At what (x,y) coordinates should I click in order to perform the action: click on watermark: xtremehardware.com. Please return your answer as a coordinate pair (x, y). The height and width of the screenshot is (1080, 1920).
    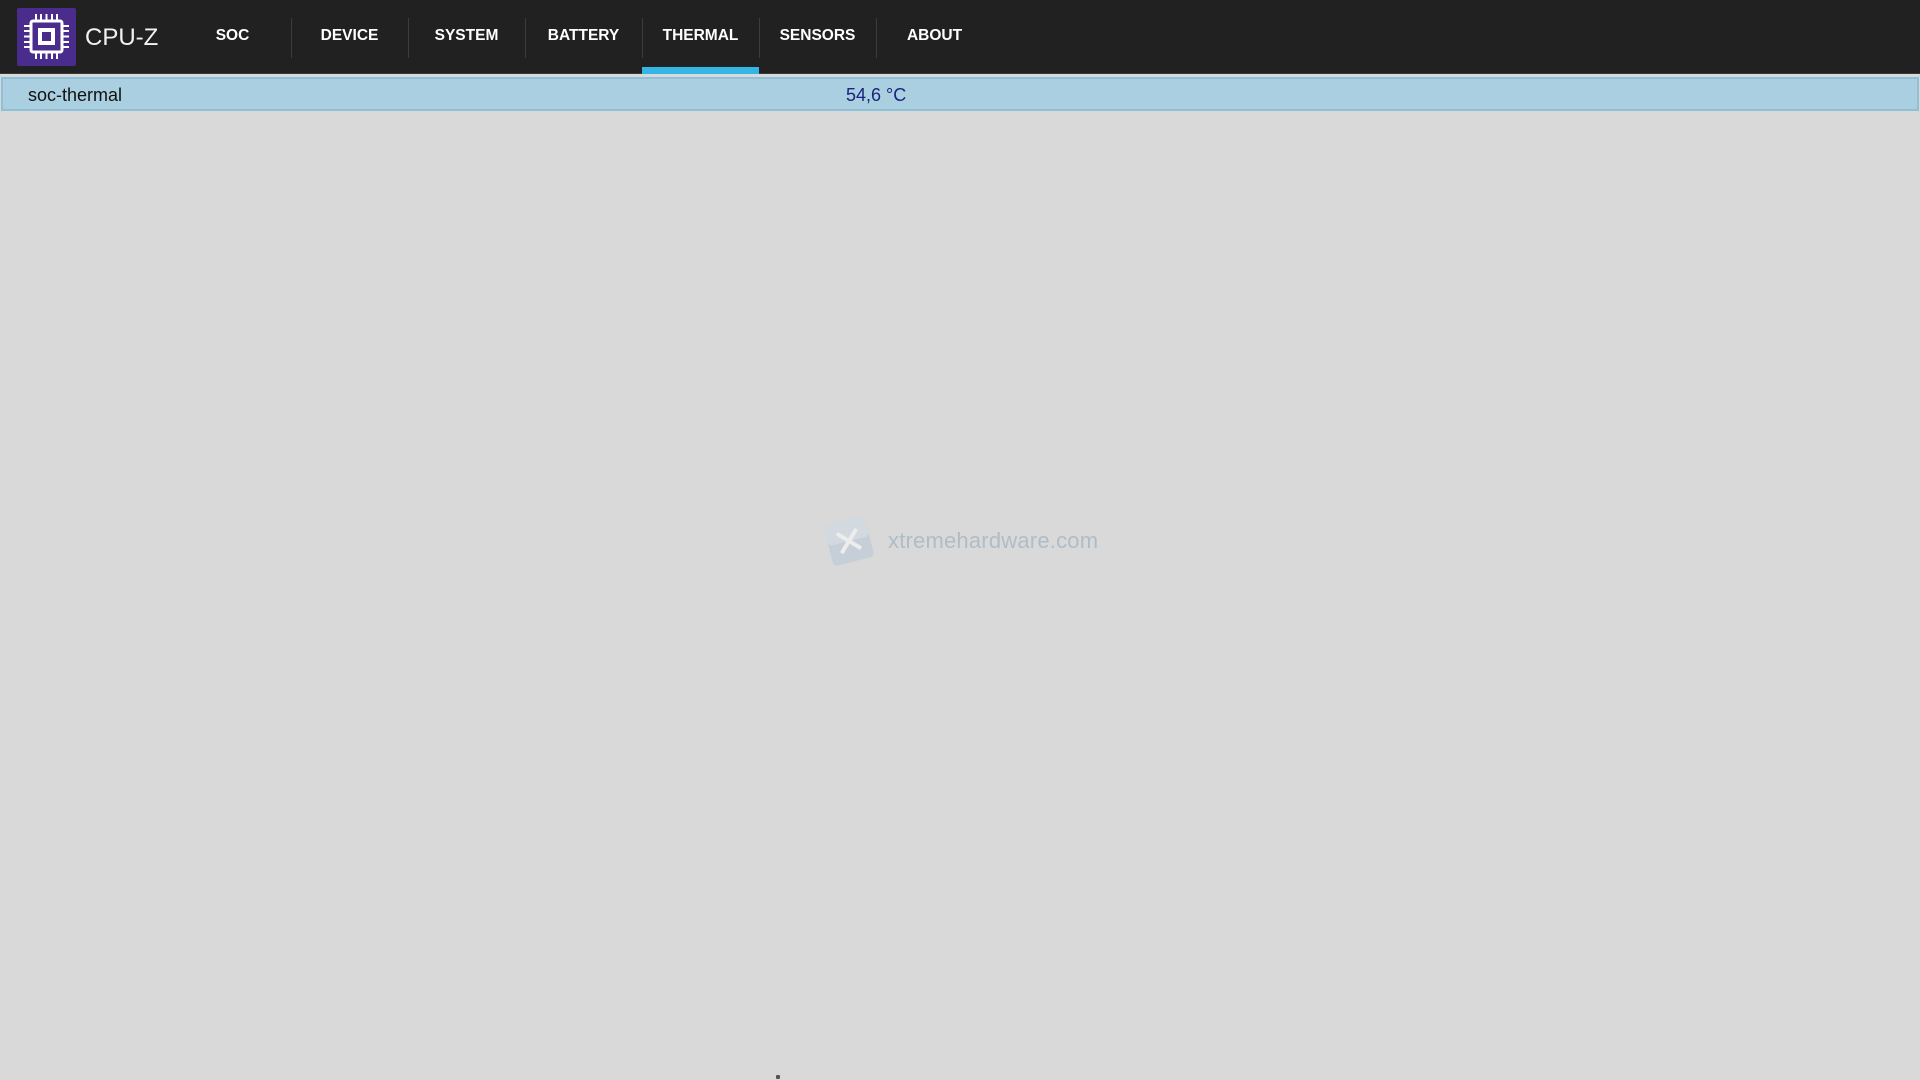
    Looking at the image, I should click on (958, 542).